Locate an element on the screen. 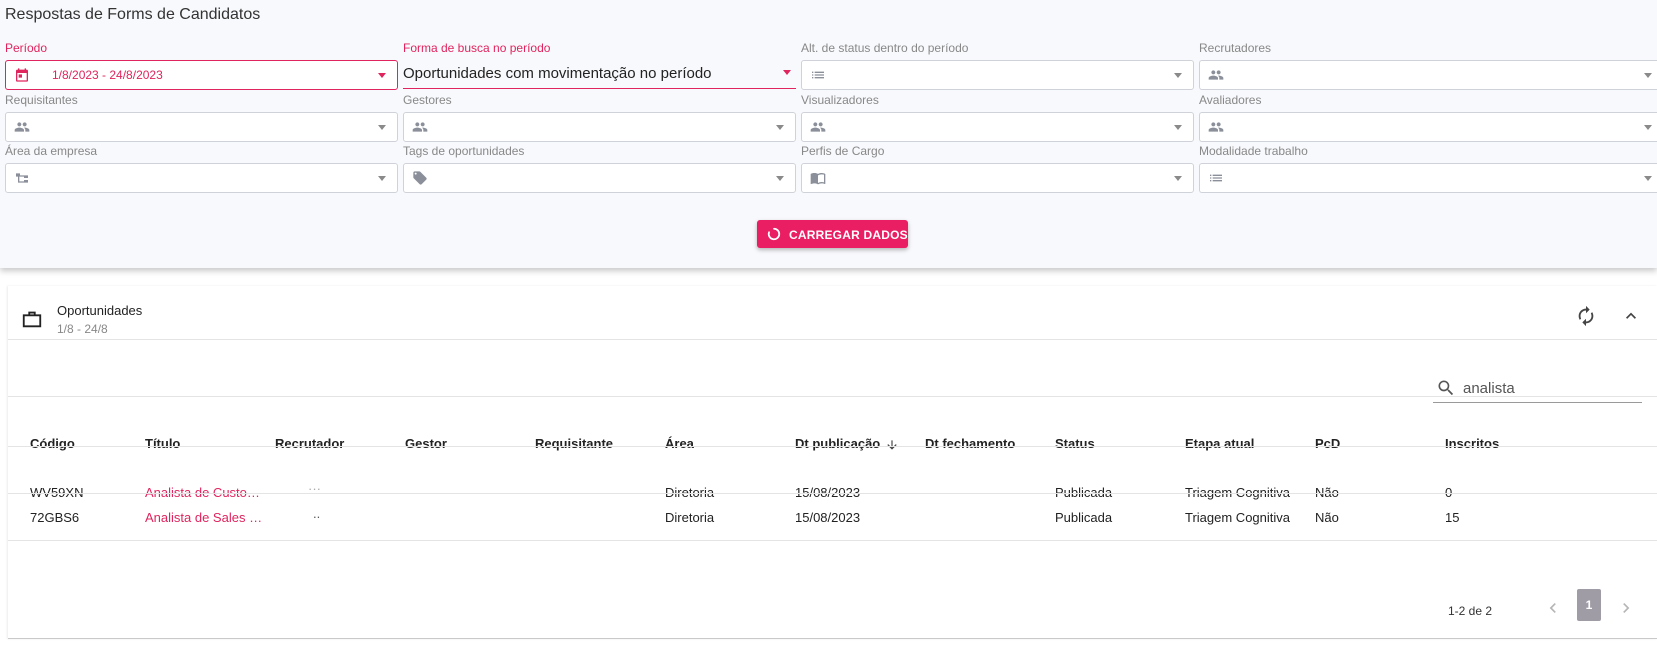  load-data-button: CARREGAR DADOS is located at coordinates (832, 234).